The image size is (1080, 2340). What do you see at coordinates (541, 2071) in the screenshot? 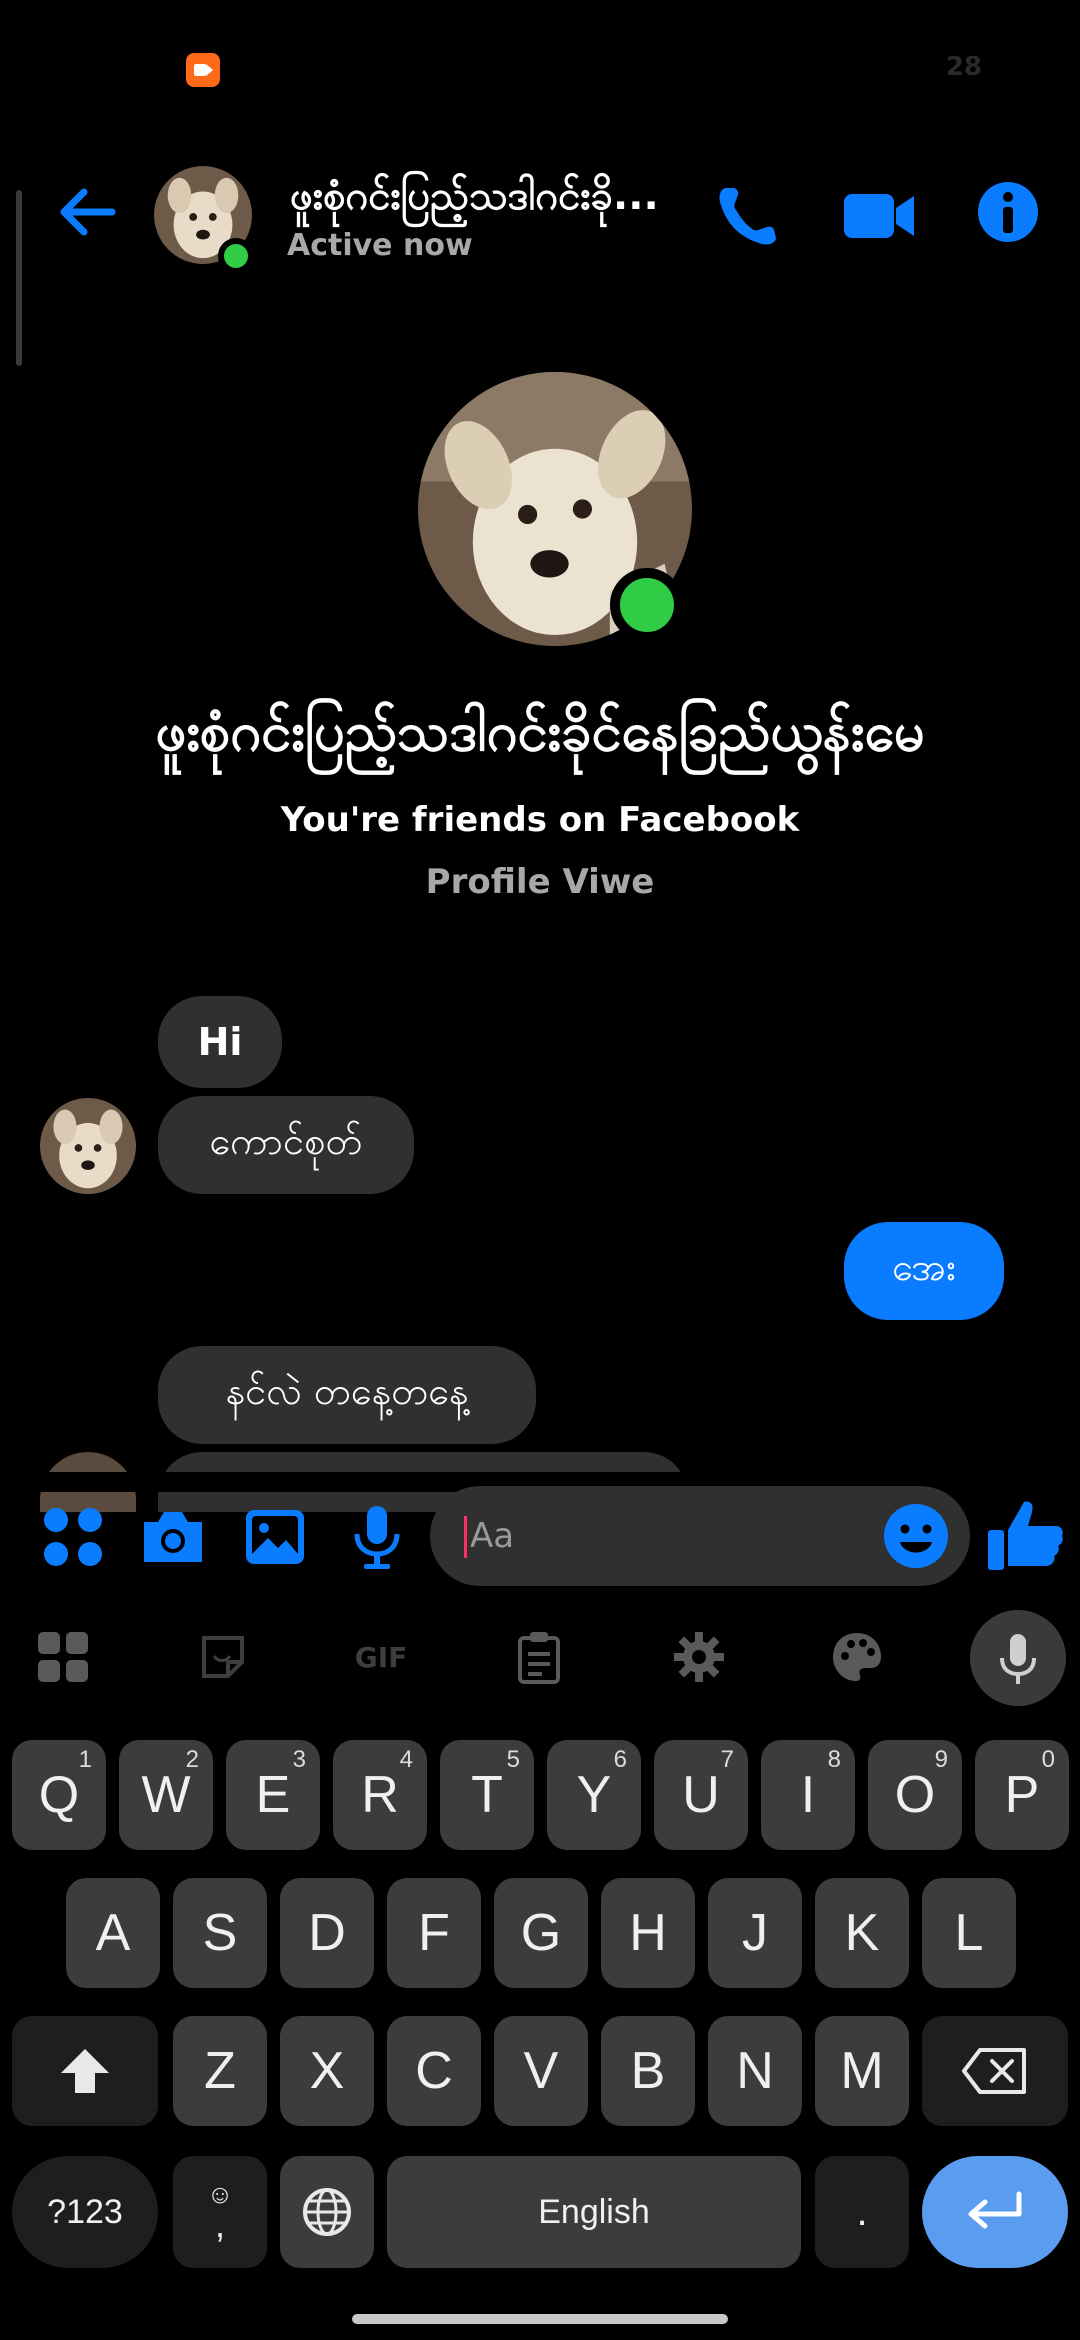
I see `key-v: V` at bounding box center [541, 2071].